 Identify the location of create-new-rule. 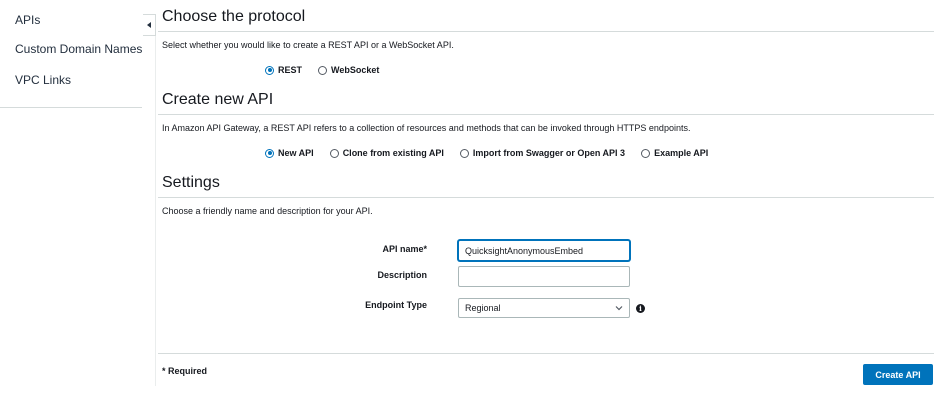
(546, 114).